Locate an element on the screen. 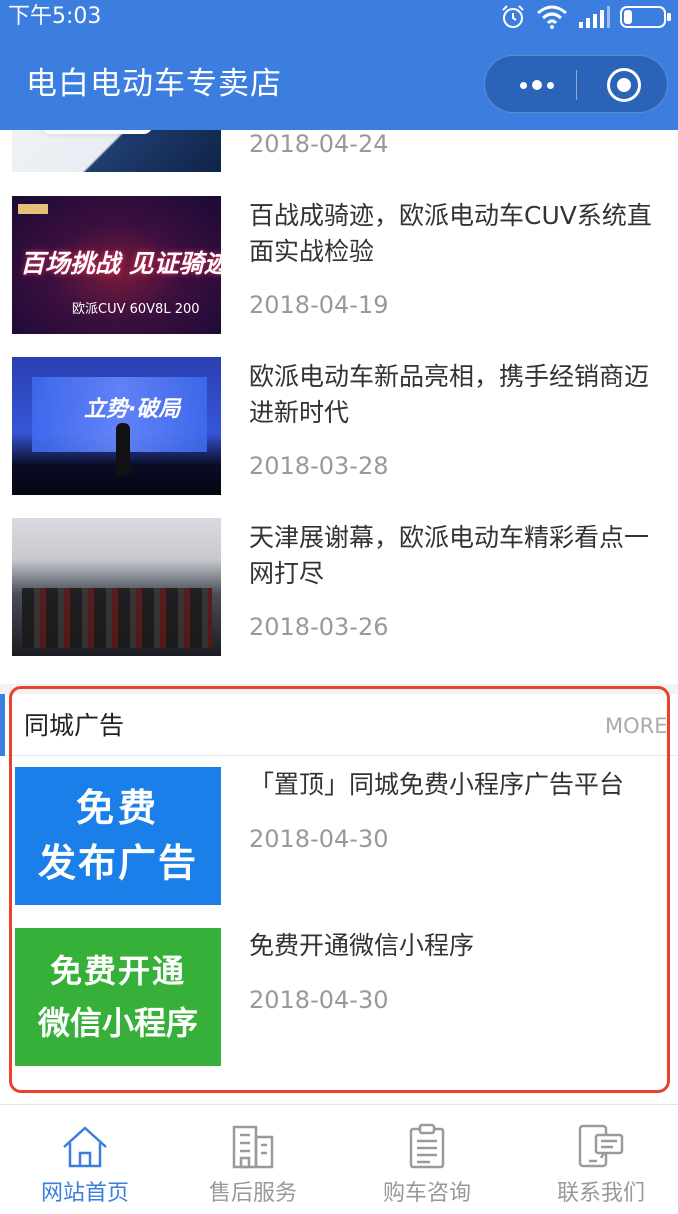  ad-thumb-line1: 免费 is located at coordinates (117, 808).